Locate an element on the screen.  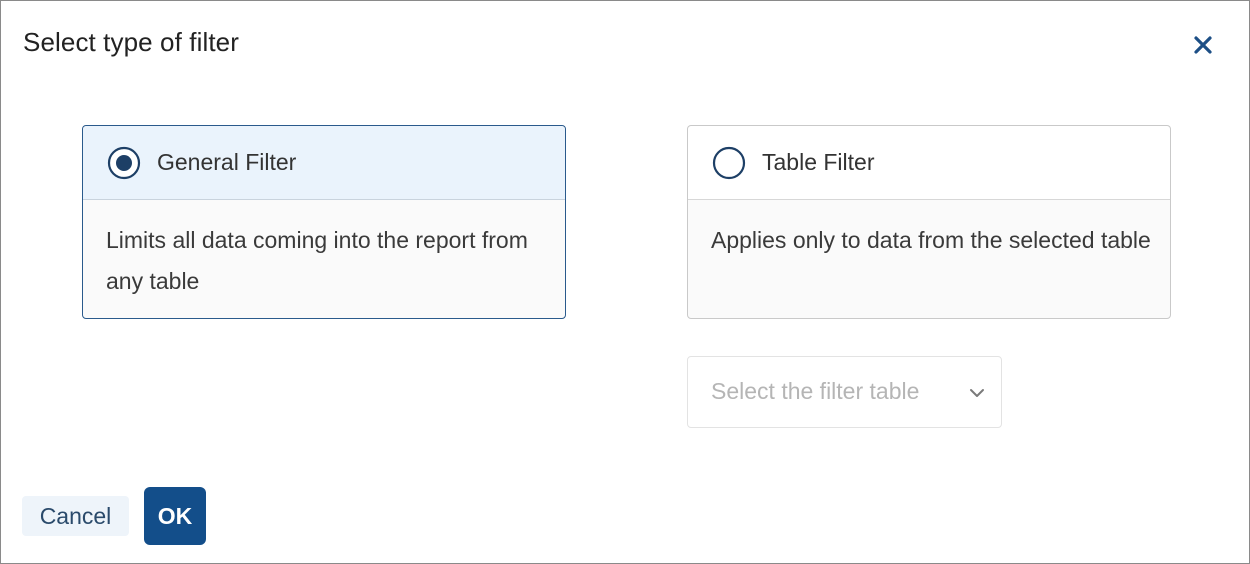
general-filter-header: General Filter is located at coordinates (324, 163).